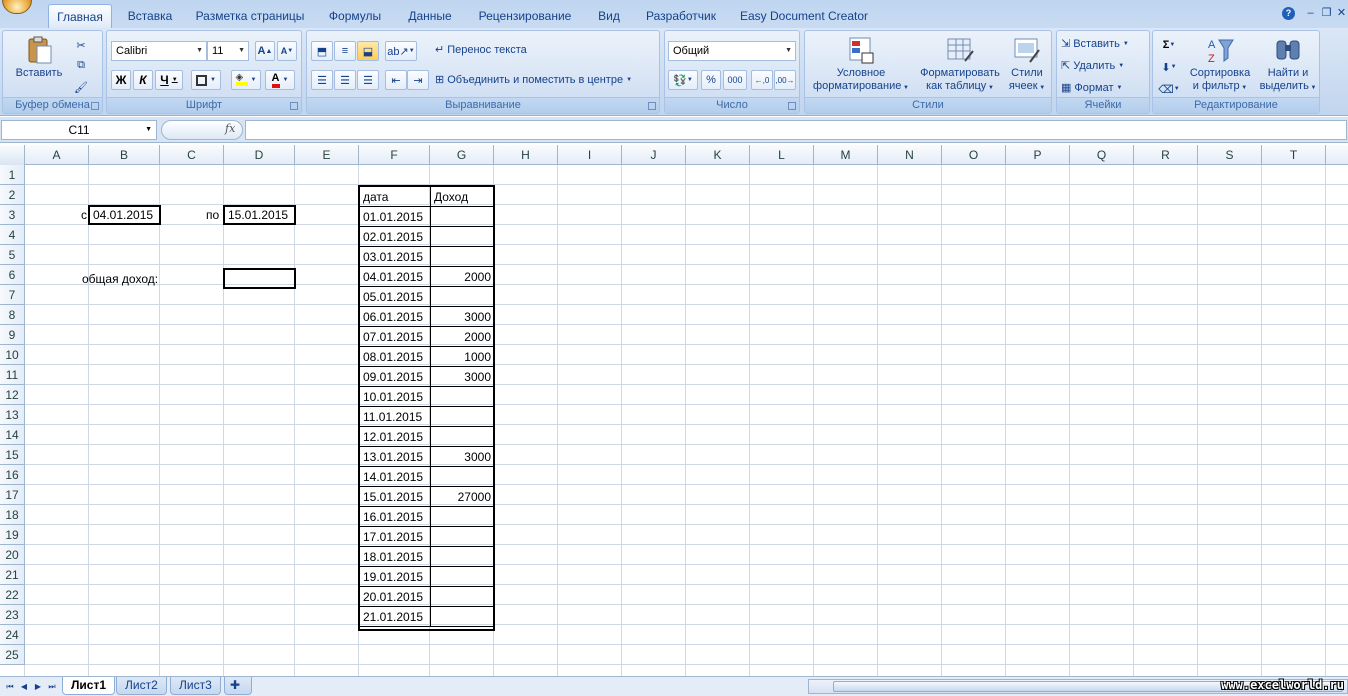  What do you see at coordinates (57, 155) in the screenshot?
I see `column-header: A` at bounding box center [57, 155].